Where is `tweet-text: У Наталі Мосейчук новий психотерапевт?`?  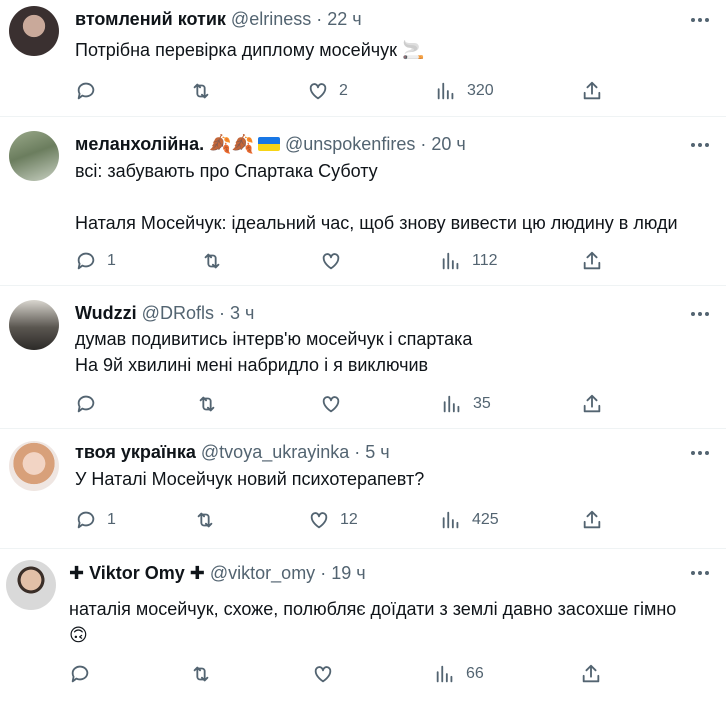
tweet-text: У Наталі Мосейчук новий психотерапевт? is located at coordinates (249, 479).